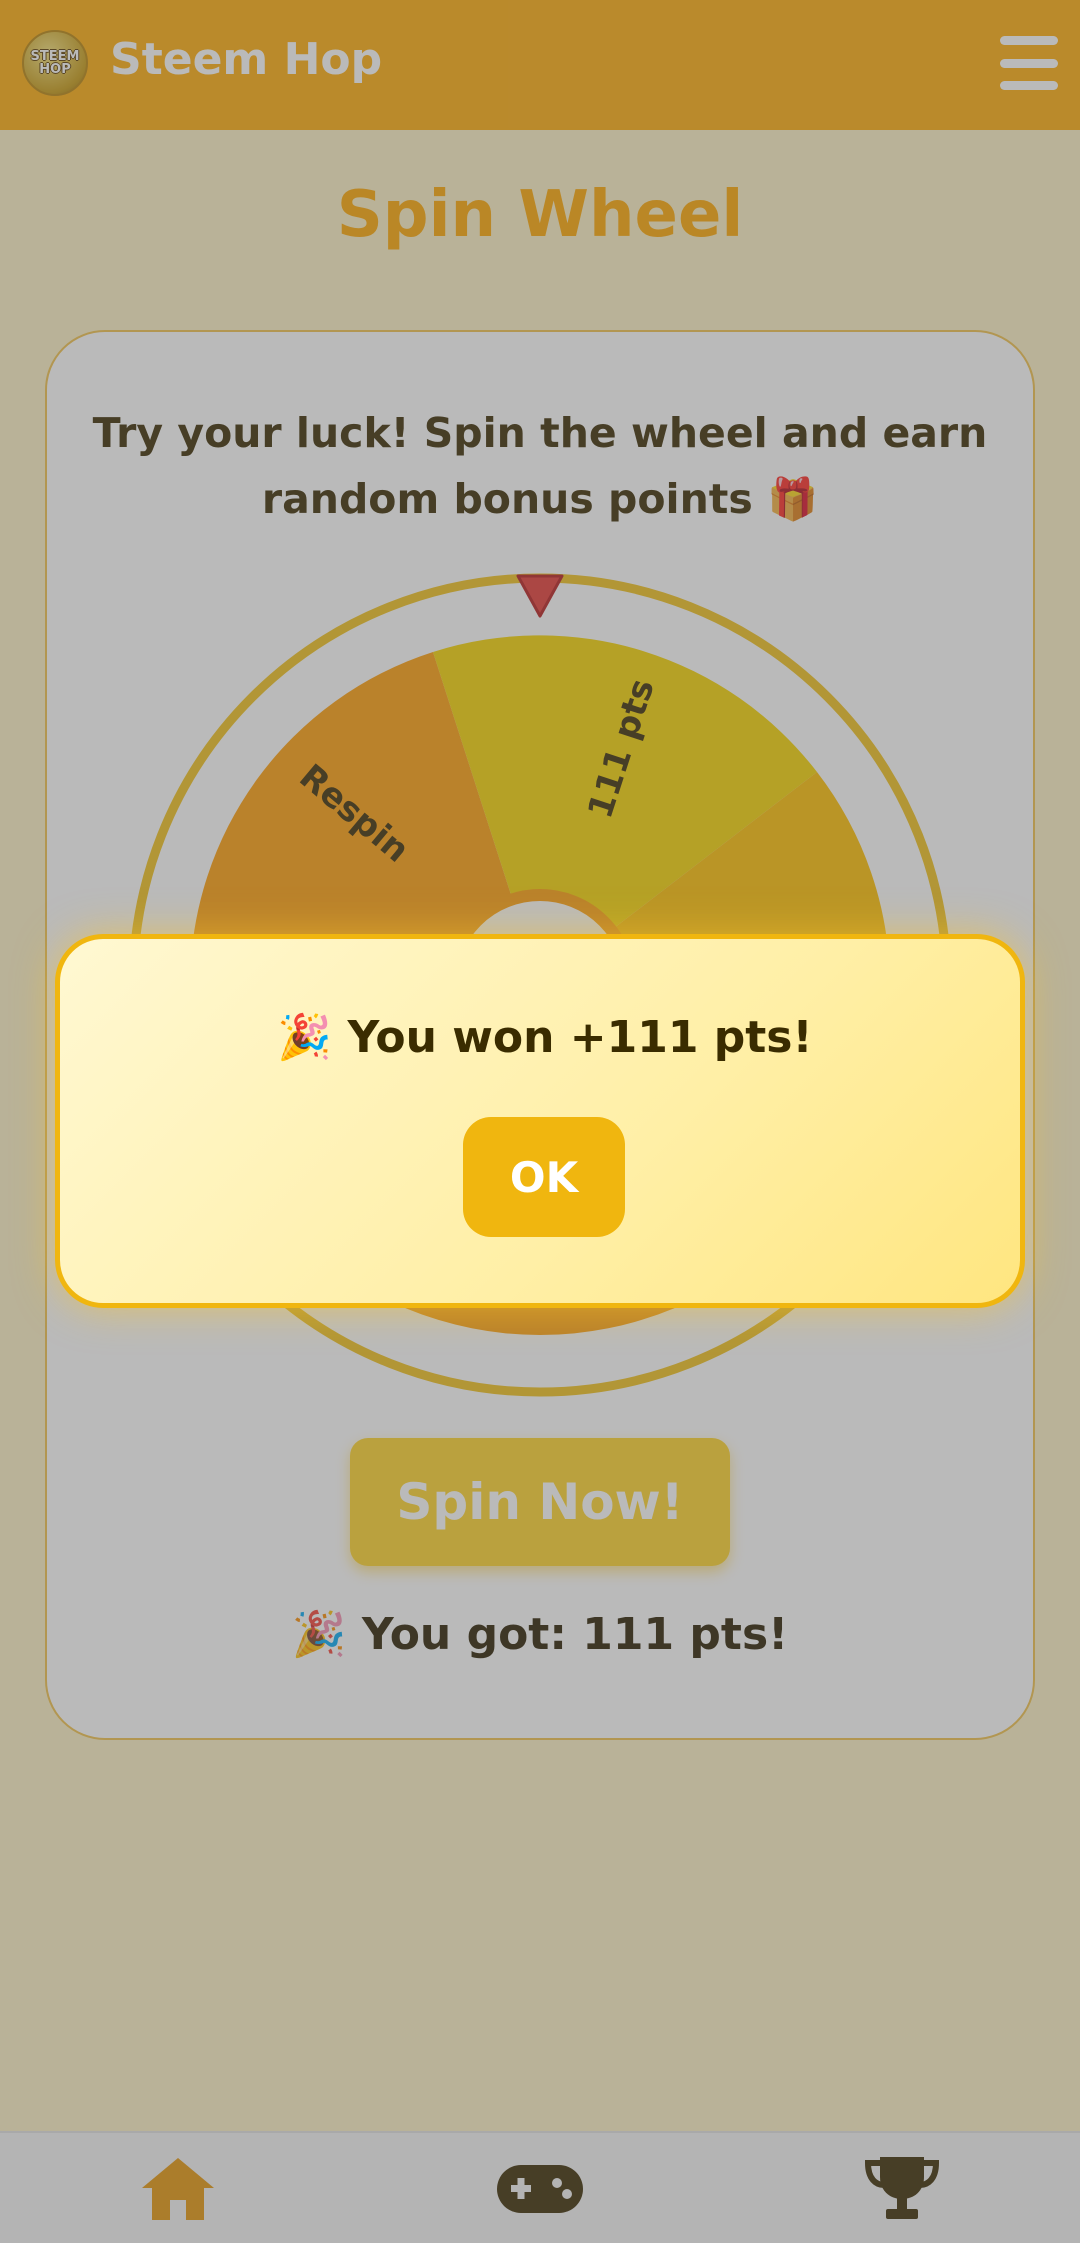  Describe the element at coordinates (545, 1037) in the screenshot. I see `win-message: 🎉 You won +111 pts!` at that location.